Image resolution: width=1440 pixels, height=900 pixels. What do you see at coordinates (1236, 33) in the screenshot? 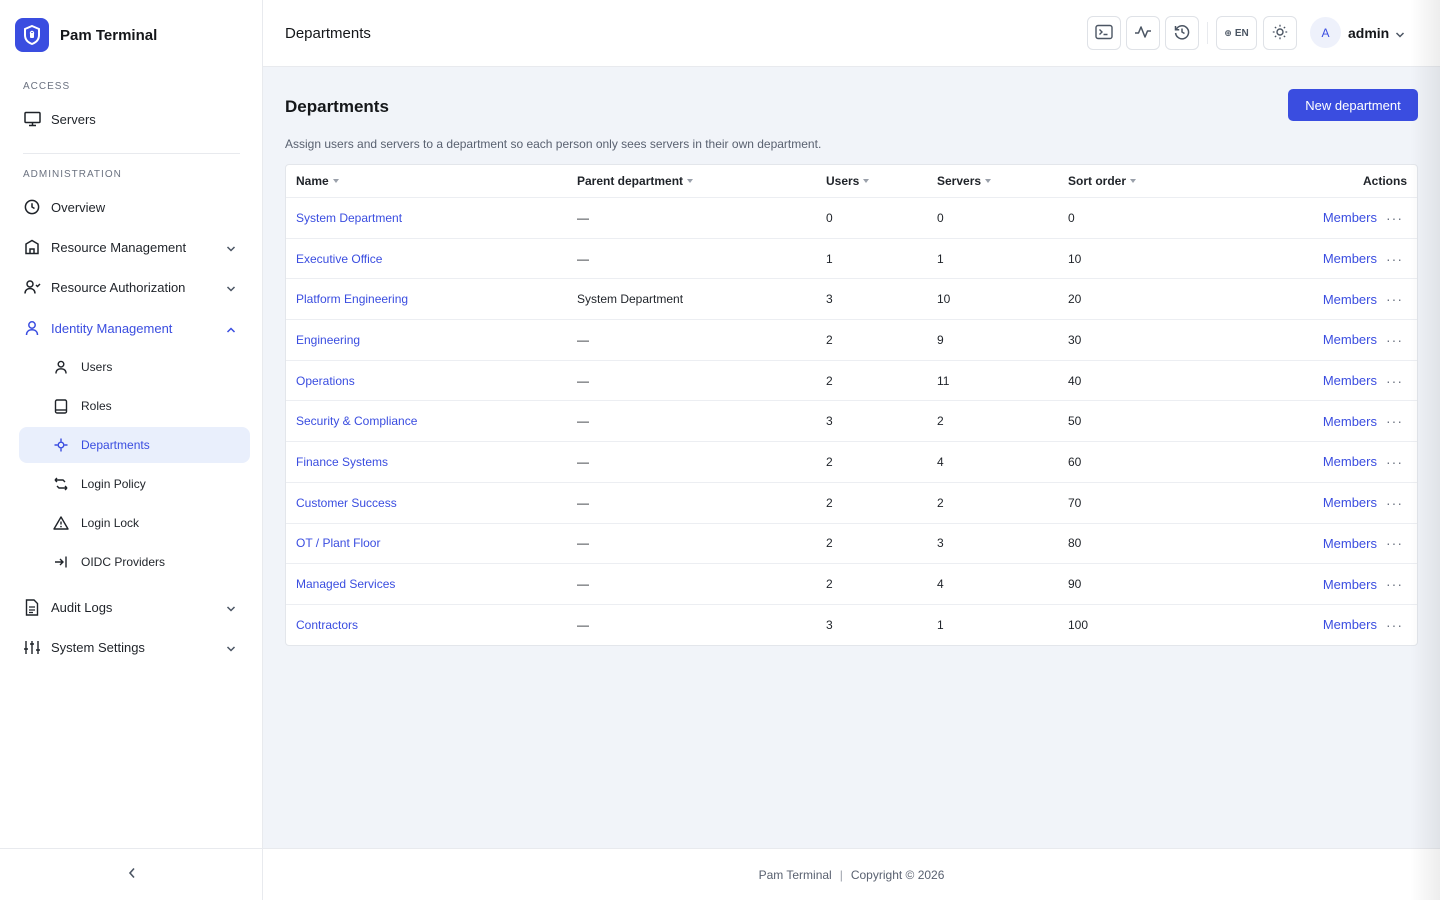
I see `language-button: ⊕ EN` at bounding box center [1236, 33].